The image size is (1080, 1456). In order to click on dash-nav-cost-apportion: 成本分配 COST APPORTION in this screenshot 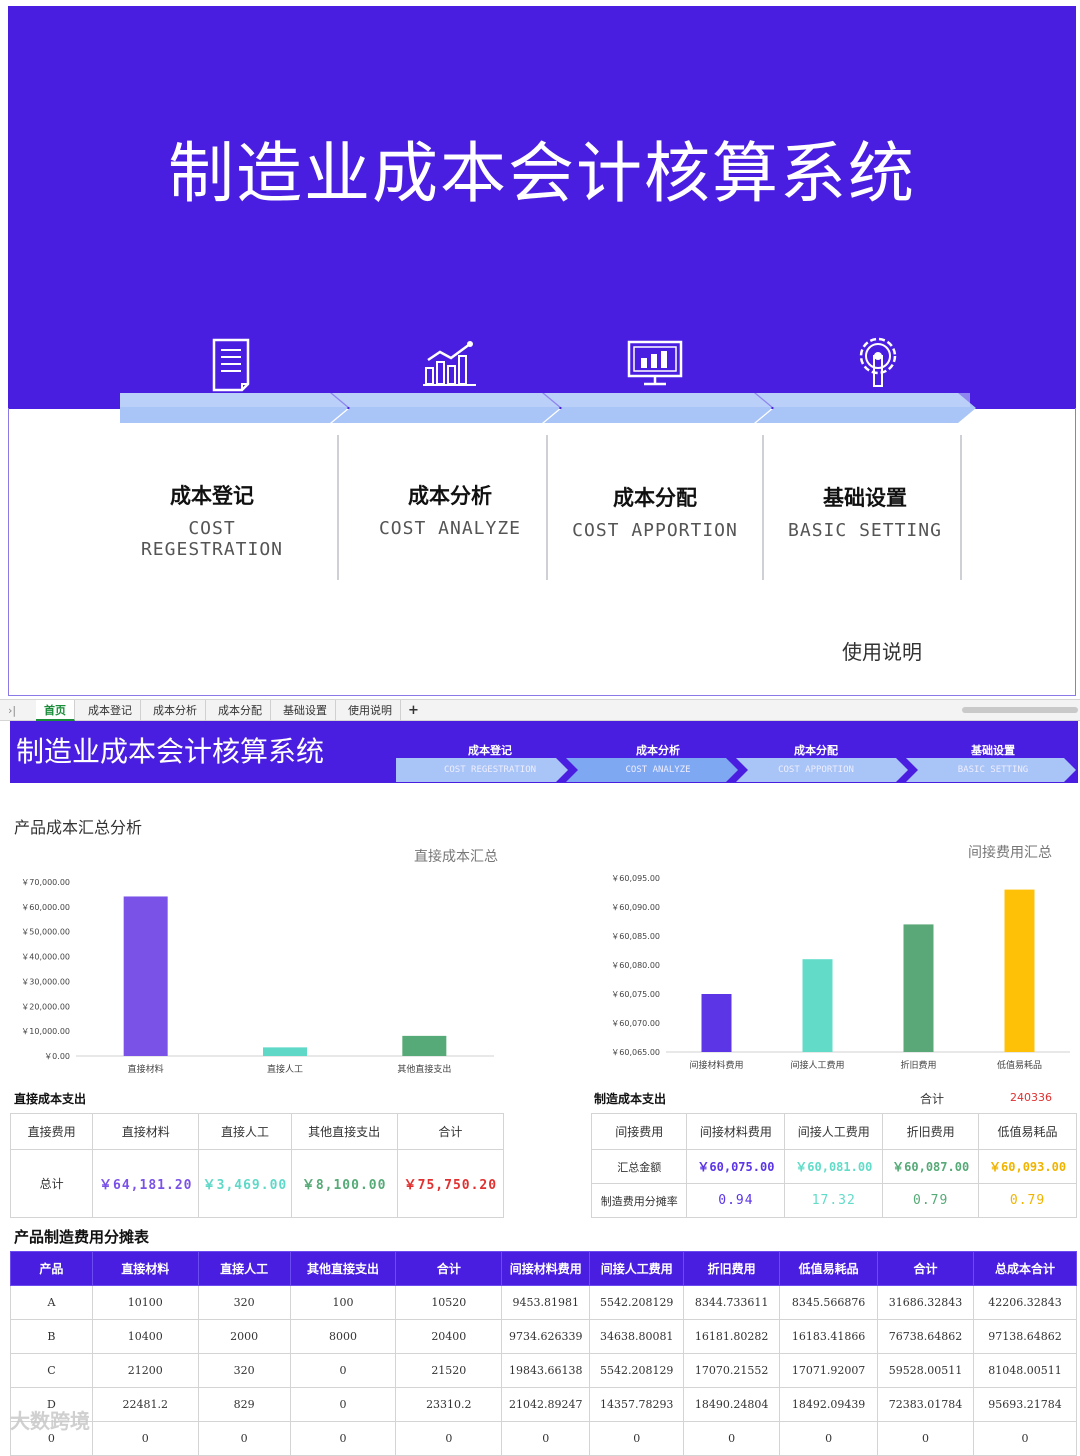, I will do `click(816, 758)`.